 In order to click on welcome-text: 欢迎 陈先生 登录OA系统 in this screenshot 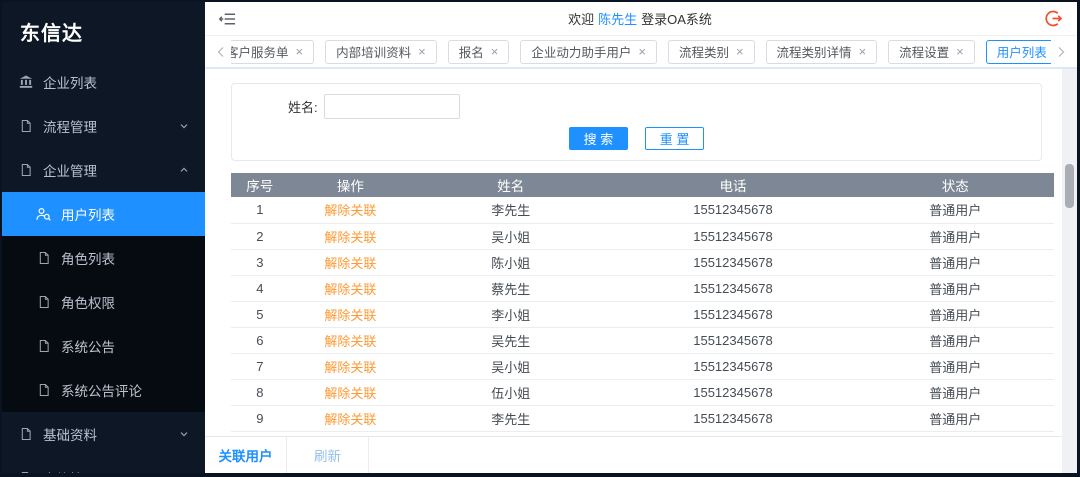, I will do `click(640, 18)`.